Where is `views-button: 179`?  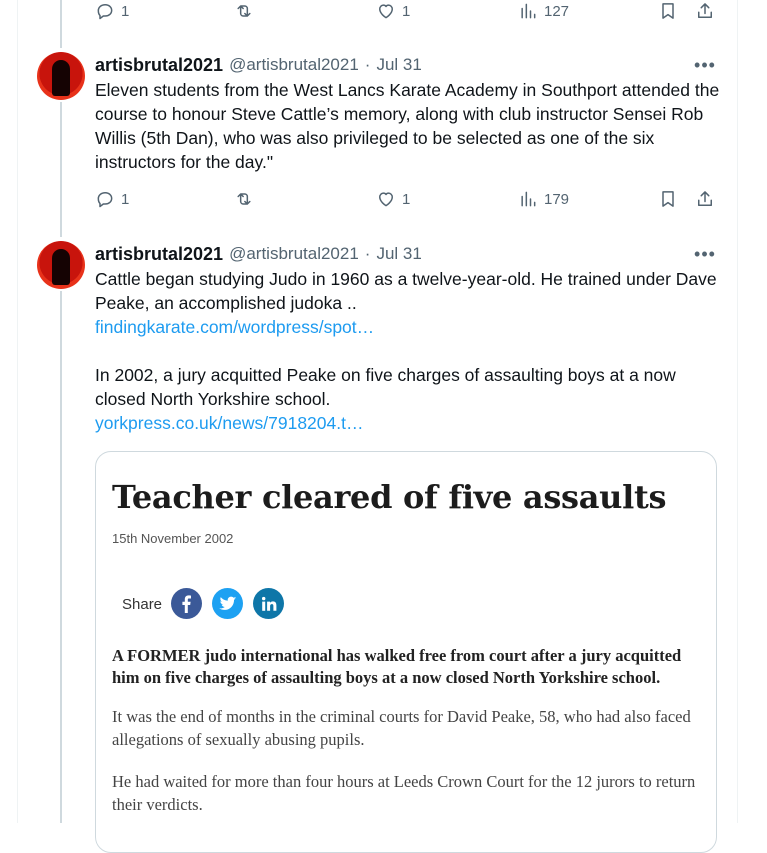 views-button: 179 is located at coordinates (543, 199).